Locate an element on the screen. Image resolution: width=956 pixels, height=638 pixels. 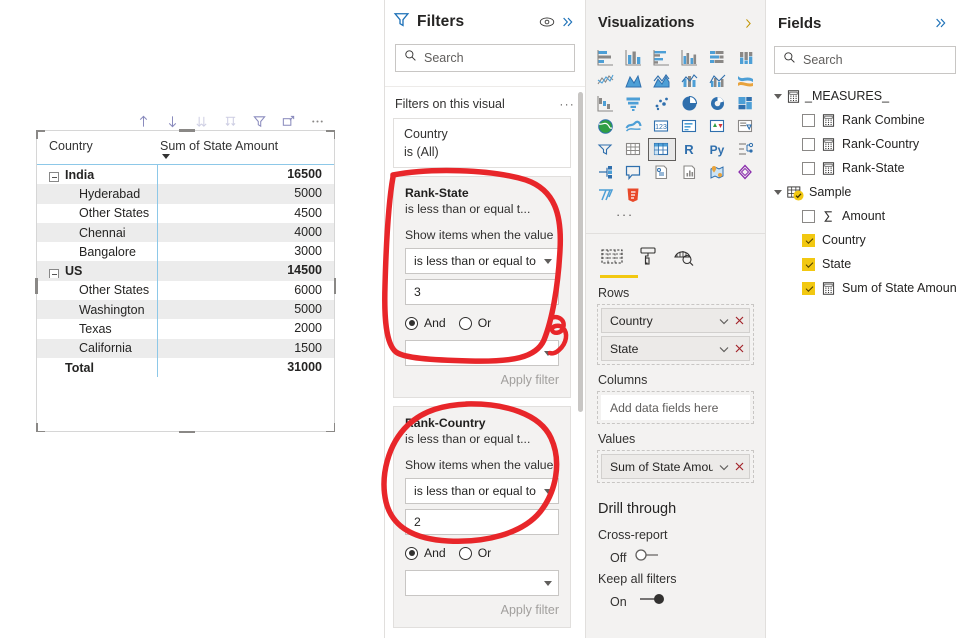
table-row: Washington 5000 is located at coordinates (185, 310).